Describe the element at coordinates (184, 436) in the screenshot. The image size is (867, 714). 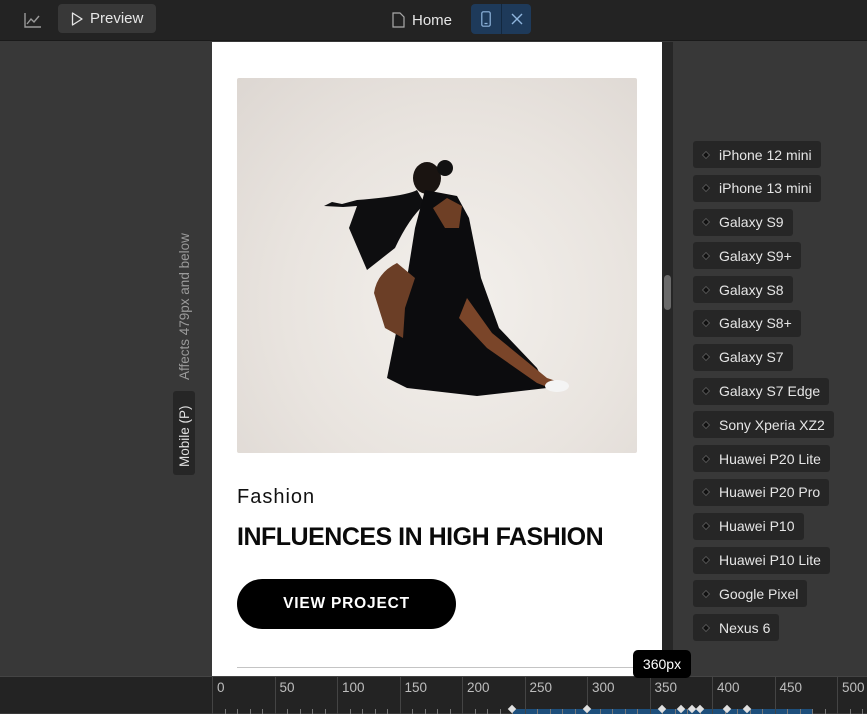
I see `breakpoint-name: Mobile (P)` at that location.